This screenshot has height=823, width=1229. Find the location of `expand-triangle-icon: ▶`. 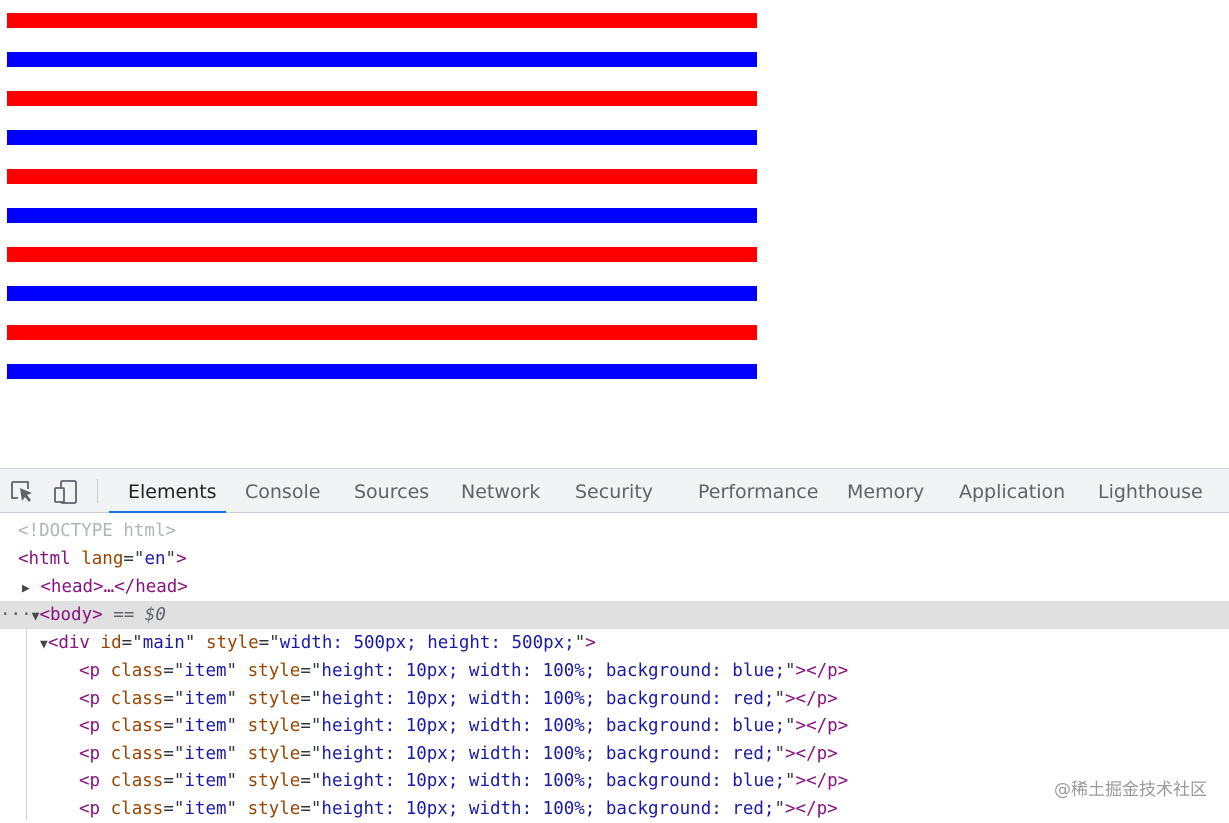

expand-triangle-icon: ▶ is located at coordinates (26, 588).